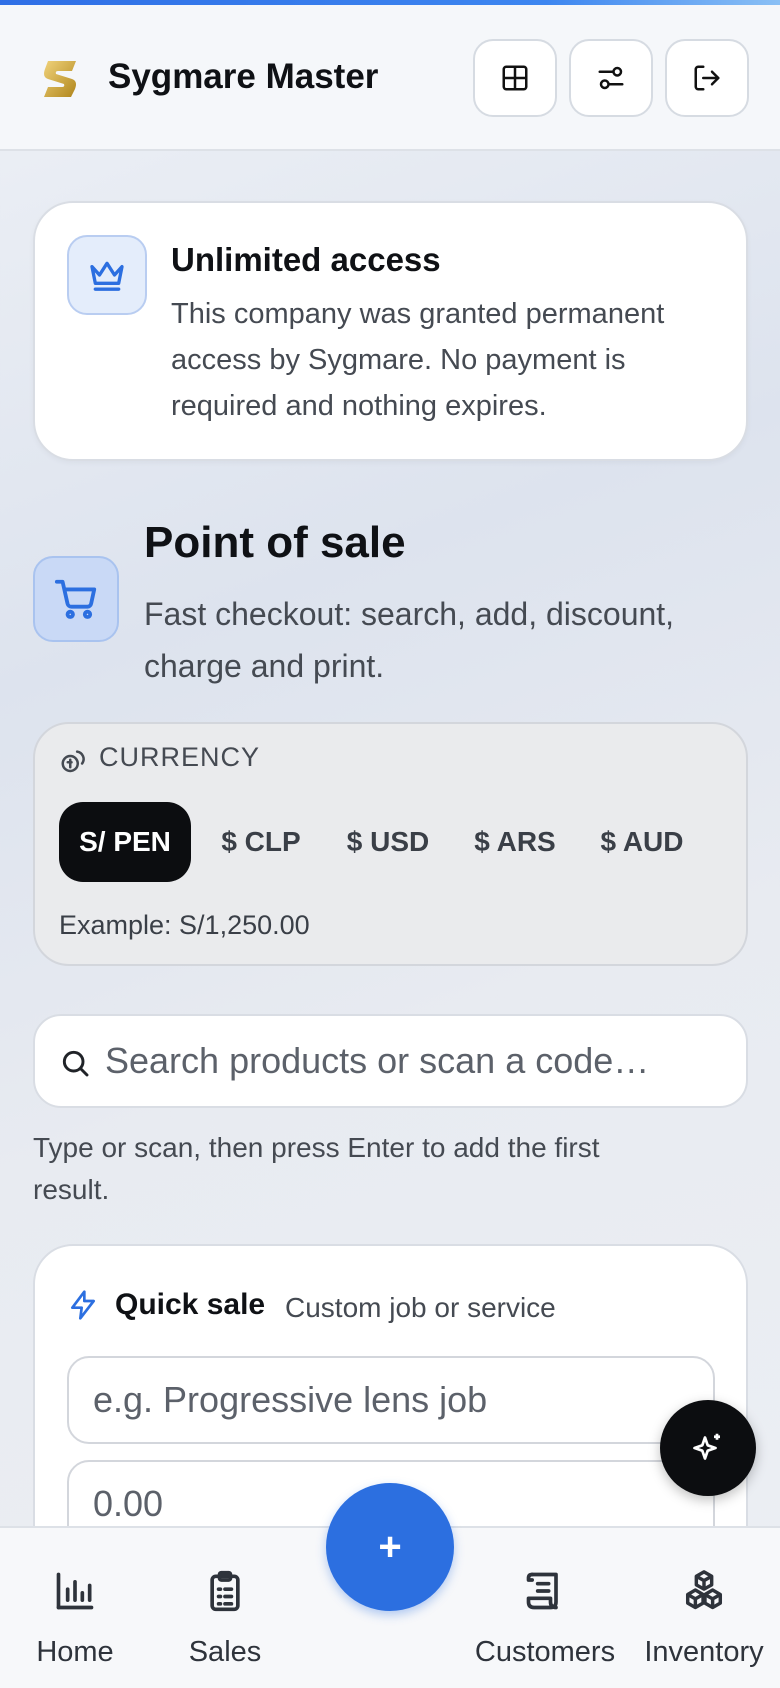  I want to click on quick-sale-subtitle: Custom job or service, so click(420, 1307).